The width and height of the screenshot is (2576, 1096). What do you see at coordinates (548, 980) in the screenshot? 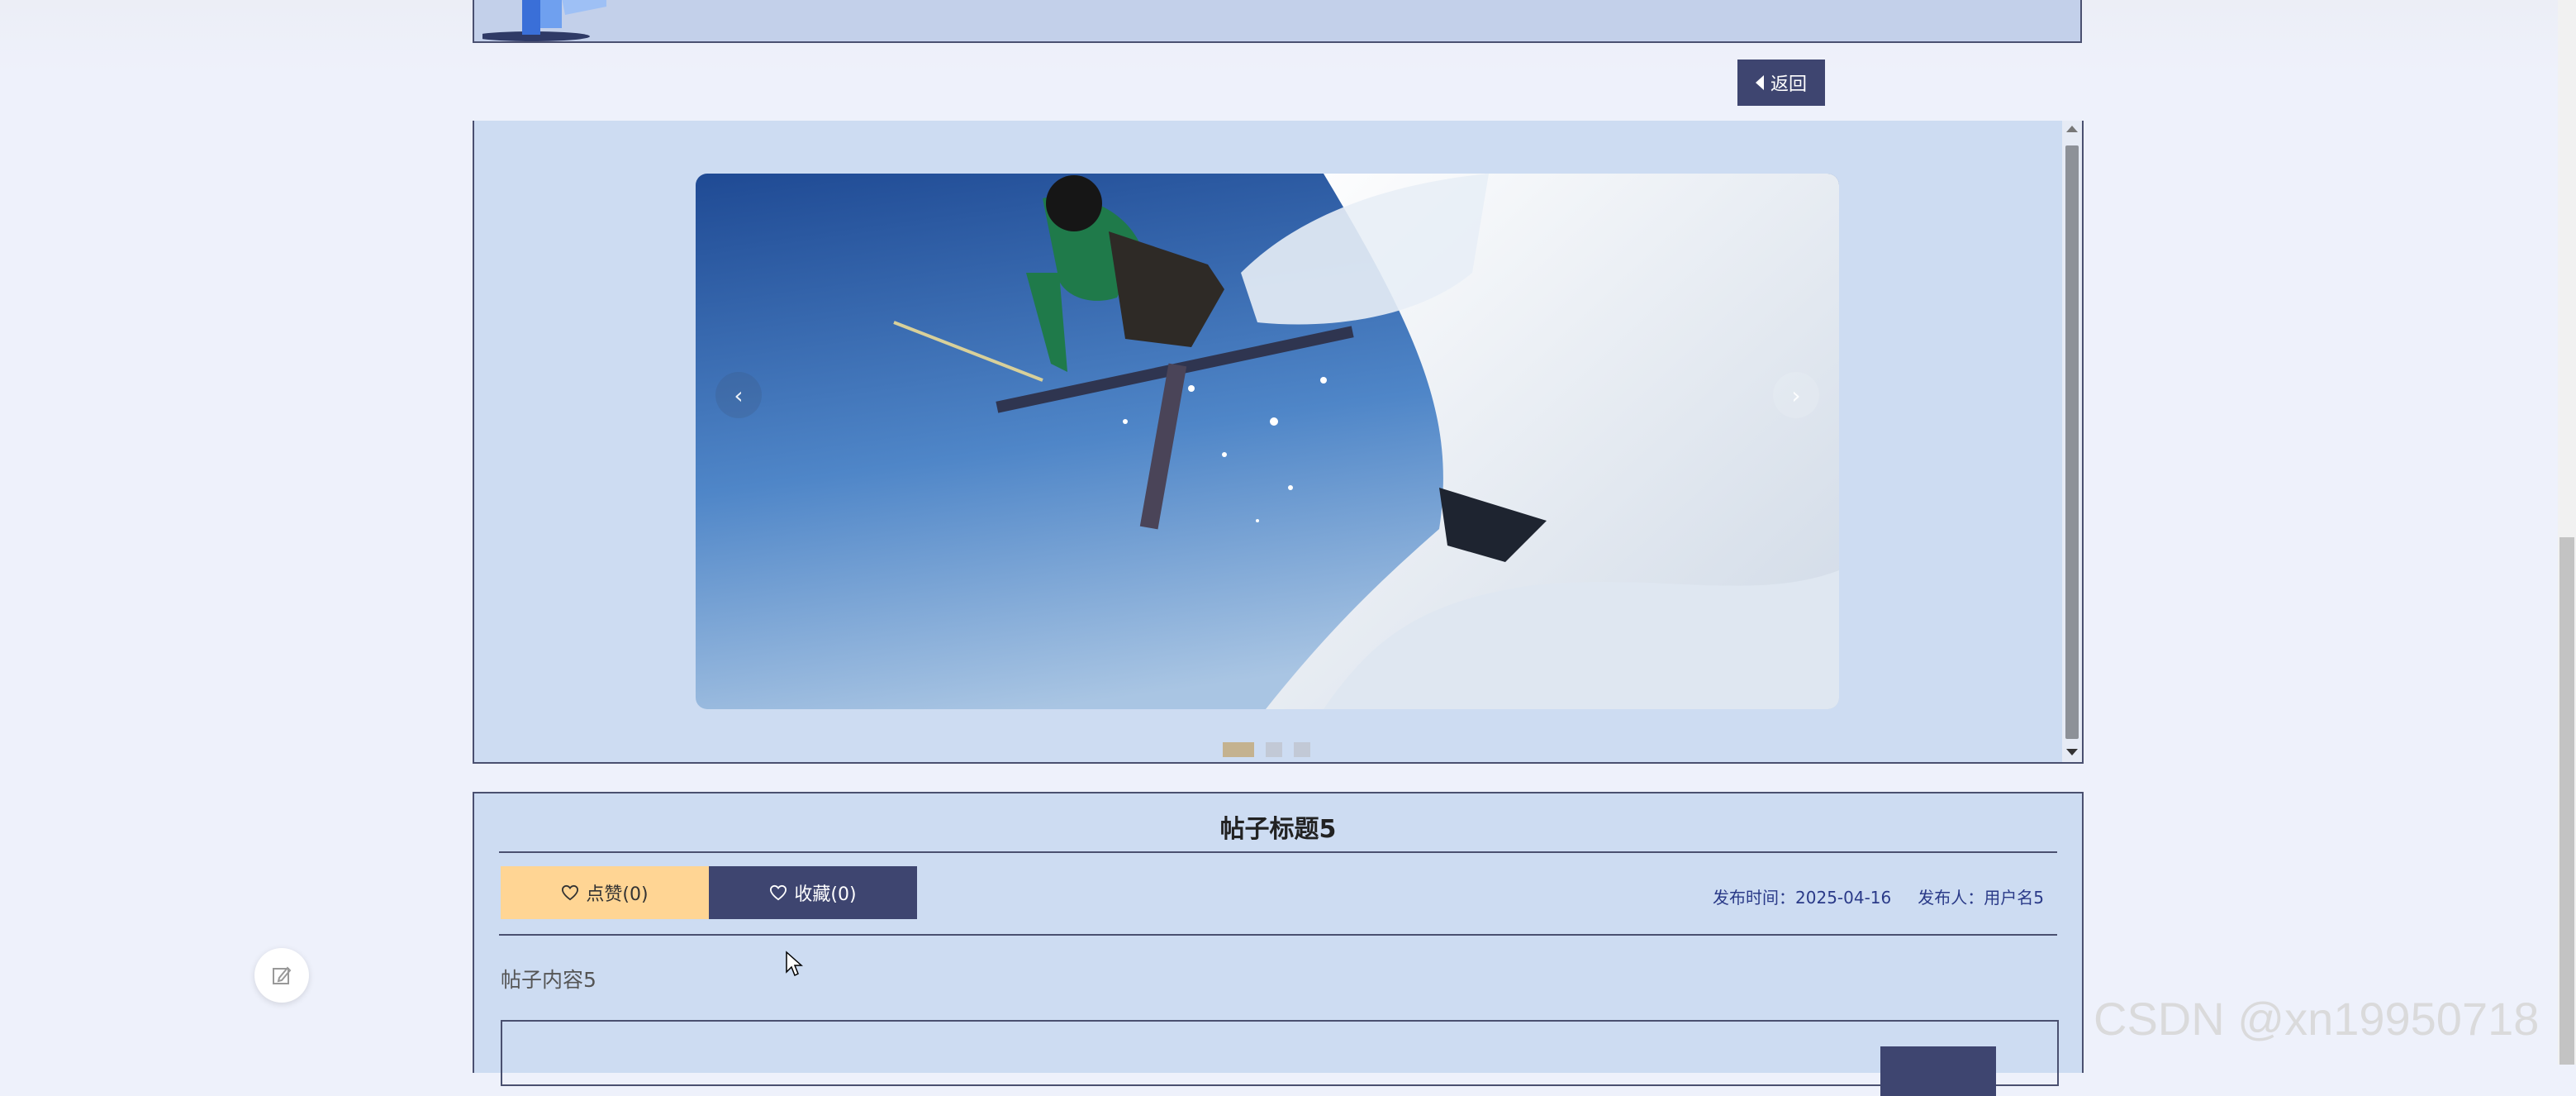
I see `post-content: 帖子内容5` at bounding box center [548, 980].